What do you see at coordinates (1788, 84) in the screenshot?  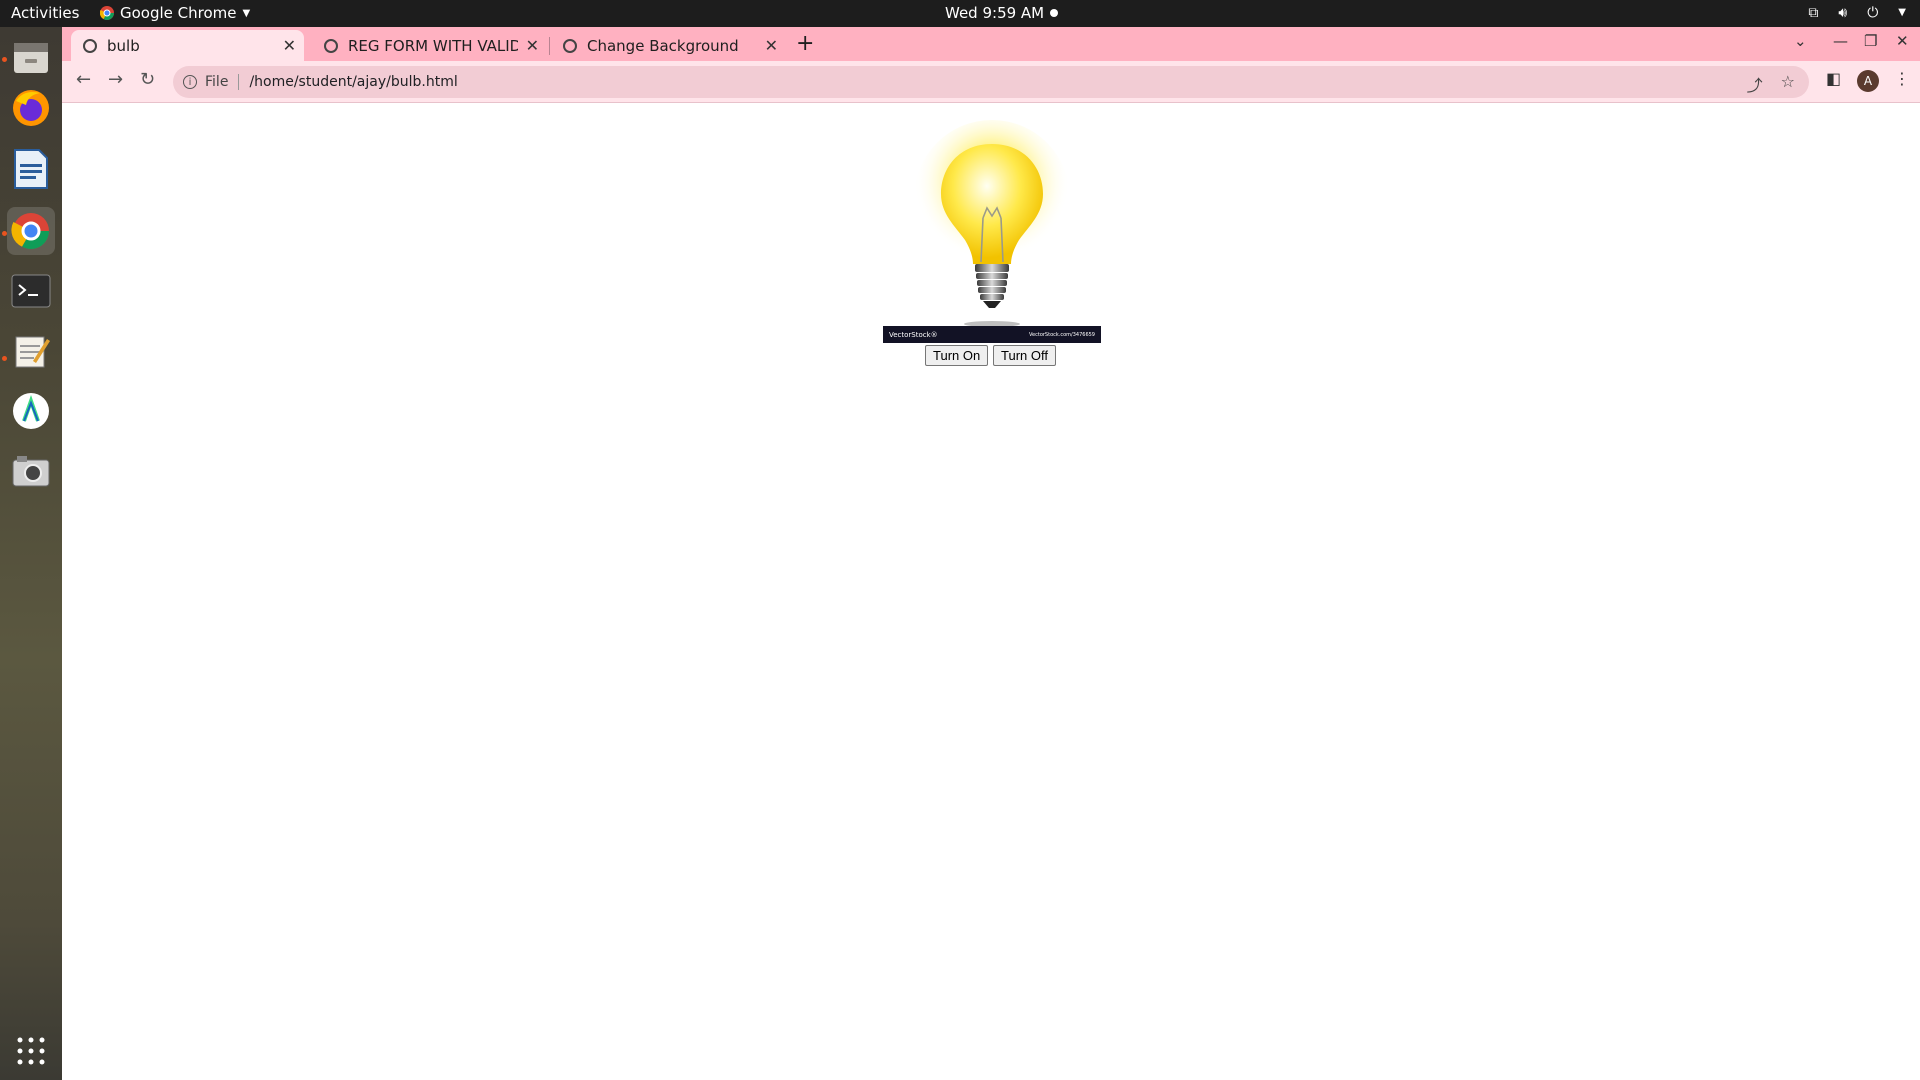 I see `bookmark-star-icon: ☆` at bounding box center [1788, 84].